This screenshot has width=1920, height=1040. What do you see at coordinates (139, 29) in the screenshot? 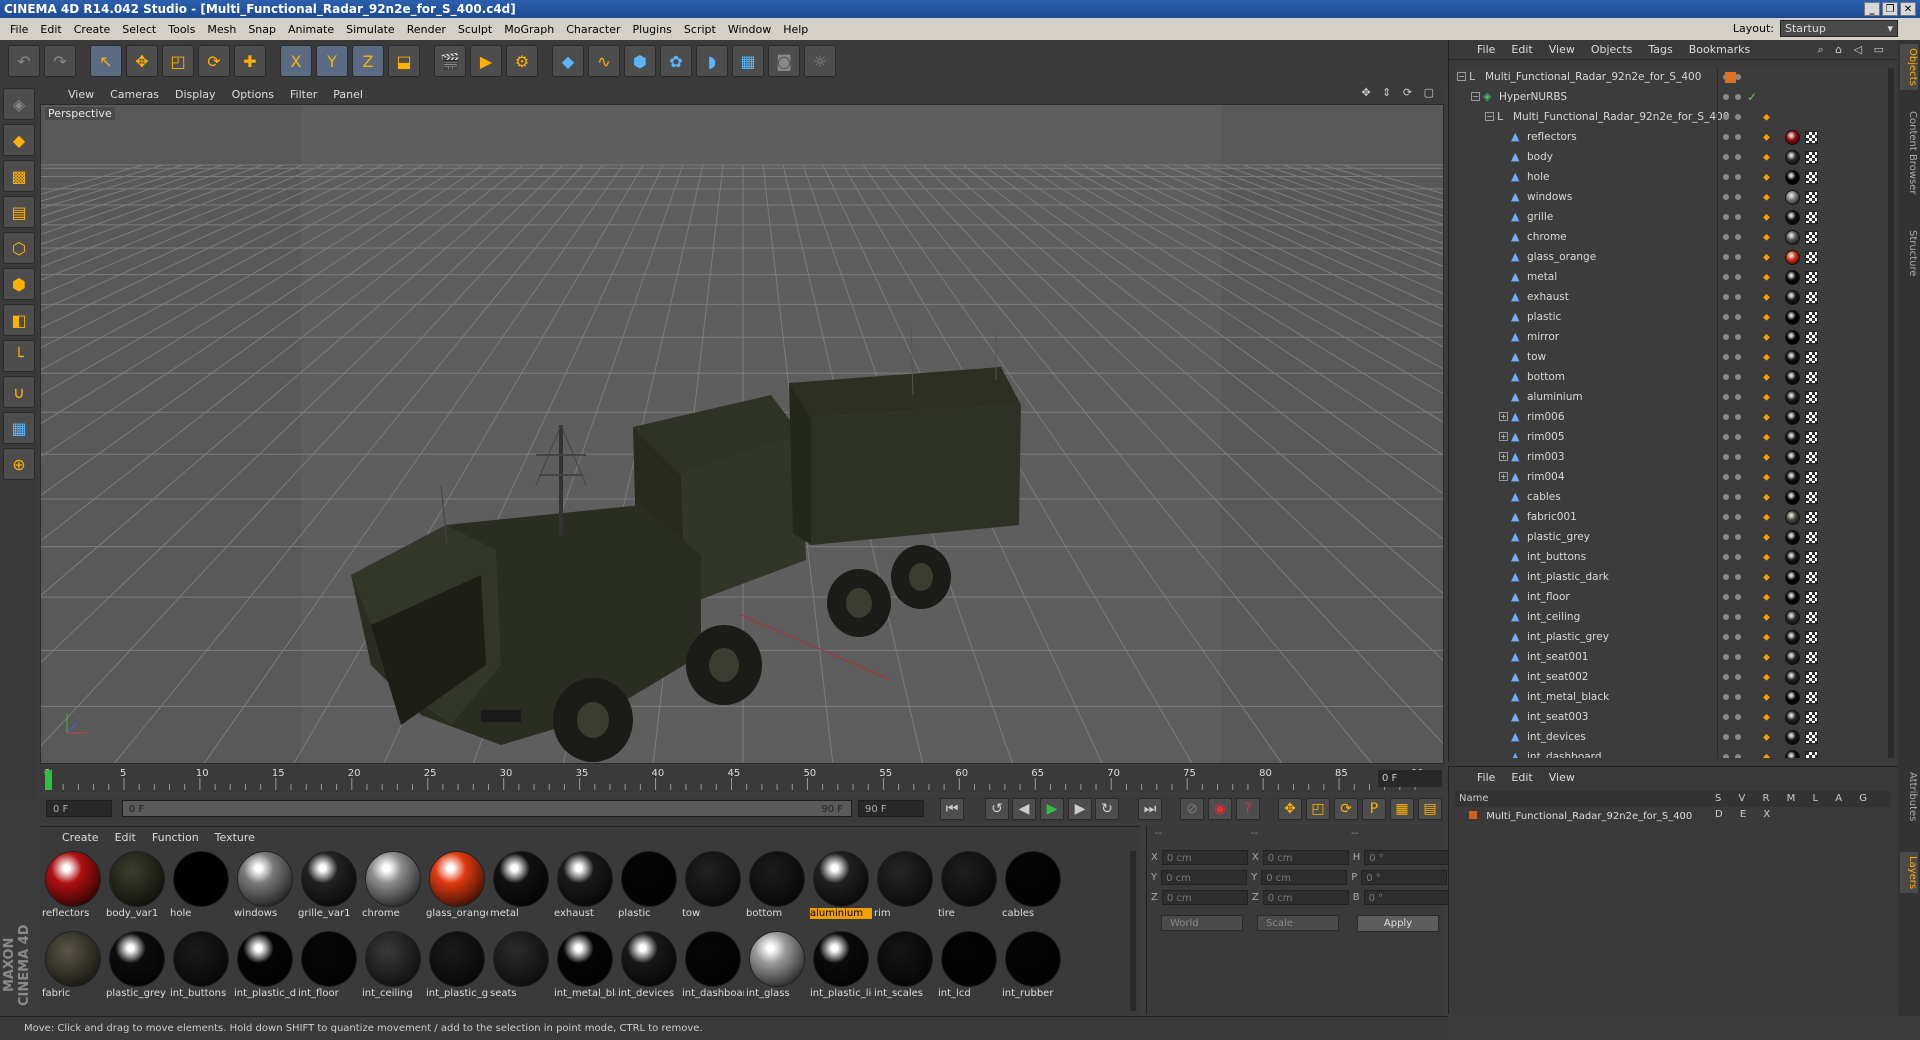
I see `menu-select: Select` at bounding box center [139, 29].